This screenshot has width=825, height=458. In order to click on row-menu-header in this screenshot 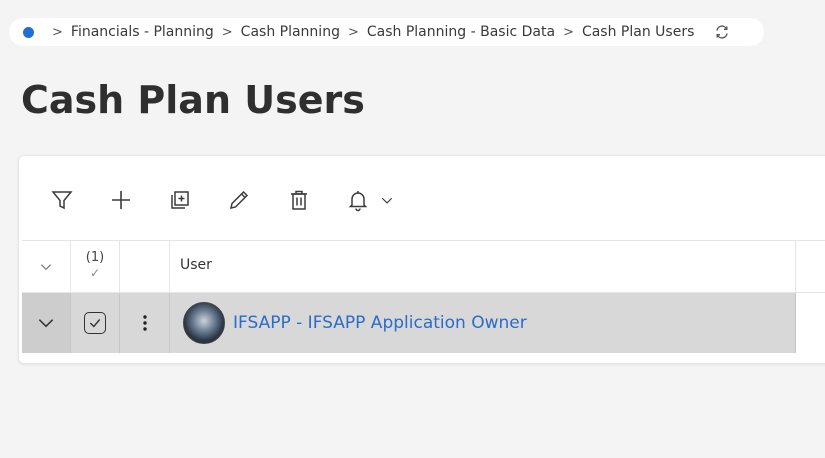, I will do `click(145, 266)`.